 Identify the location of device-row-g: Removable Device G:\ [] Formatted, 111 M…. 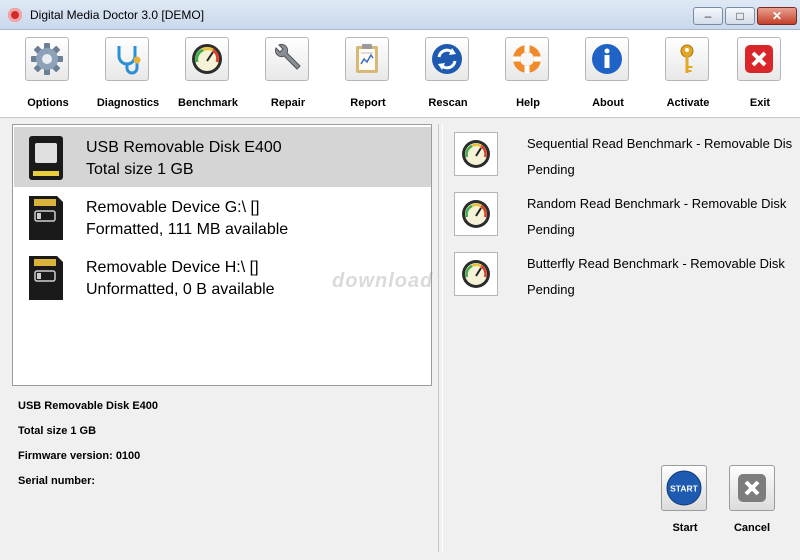
(222, 217).